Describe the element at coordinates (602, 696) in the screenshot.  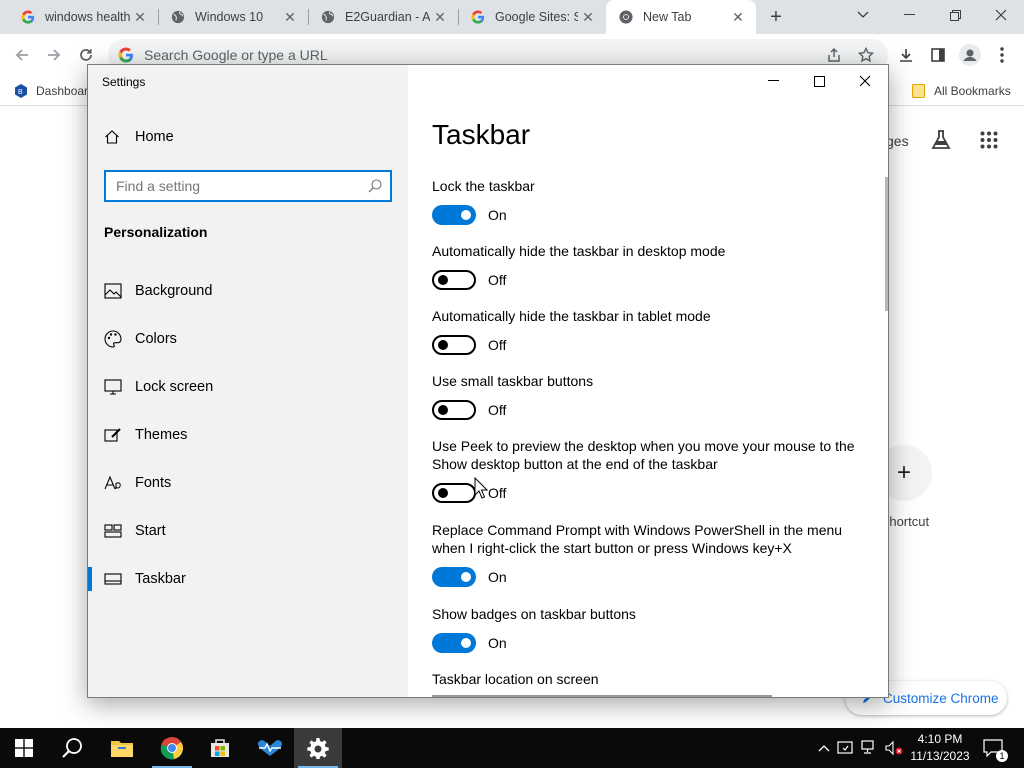
I see `taskbar-location-dropdown` at that location.